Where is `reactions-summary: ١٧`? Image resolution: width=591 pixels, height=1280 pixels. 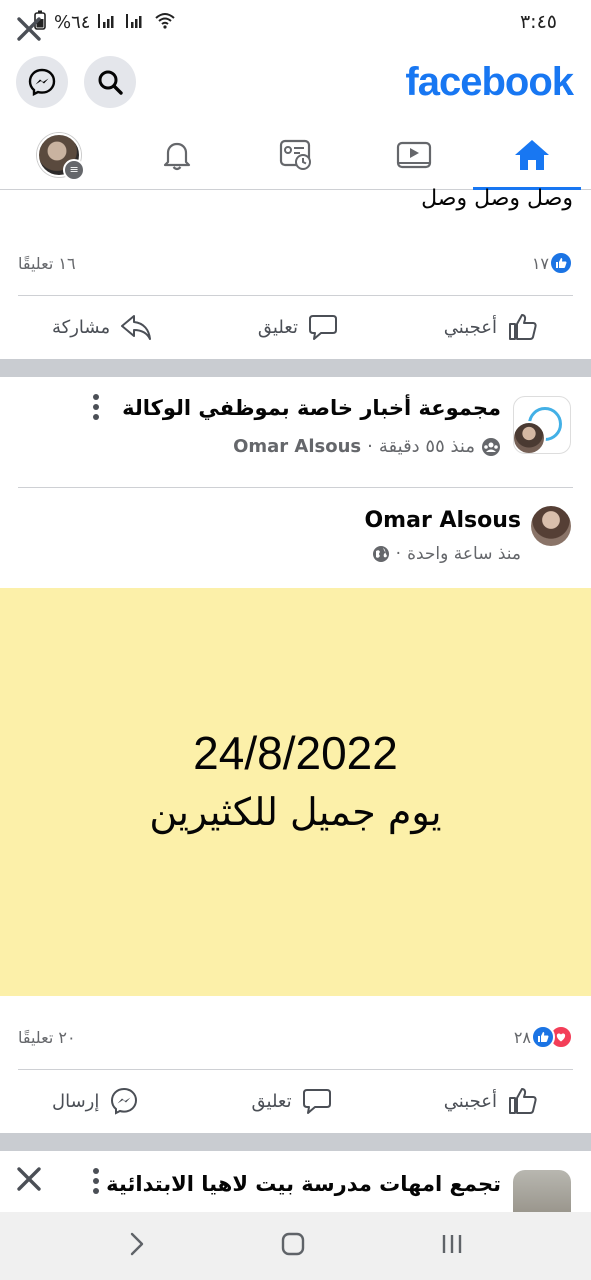
reactions-summary: ١٧ is located at coordinates (552, 263).